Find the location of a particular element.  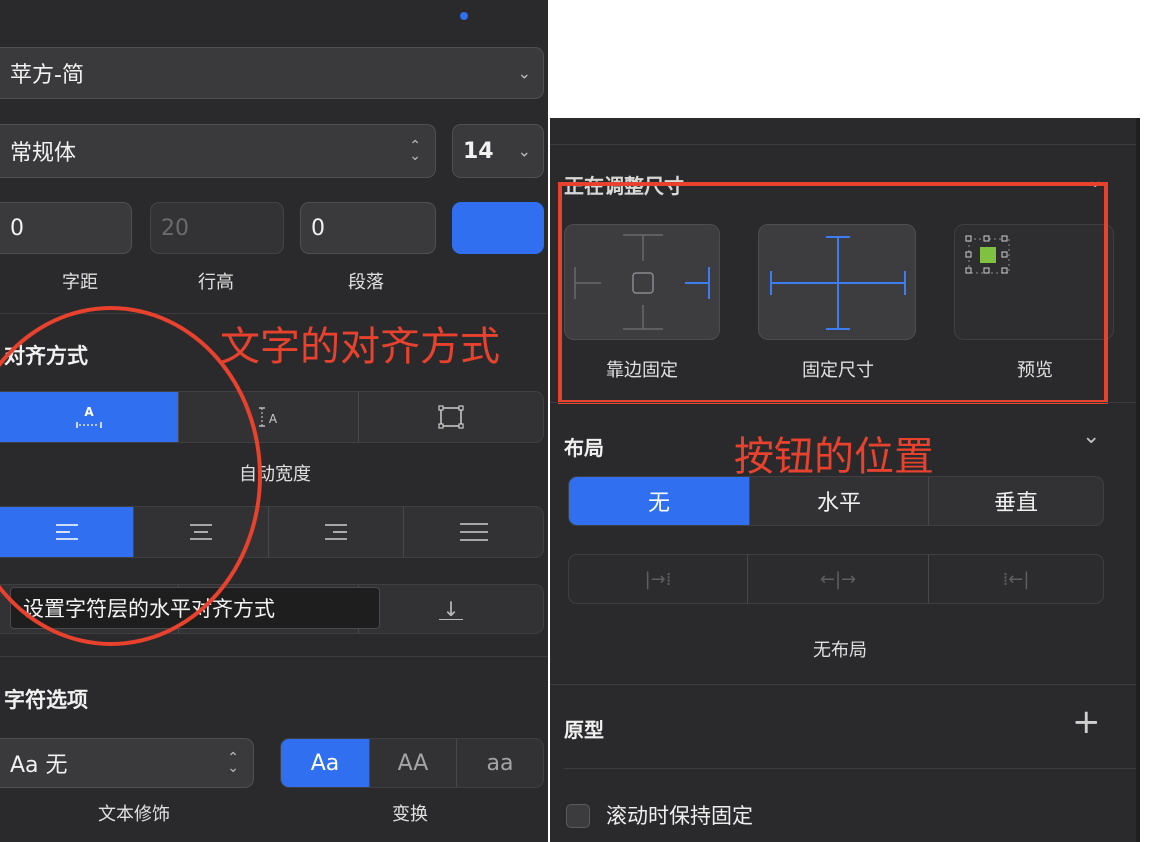

font-size-value: 14 is located at coordinates (478, 151).